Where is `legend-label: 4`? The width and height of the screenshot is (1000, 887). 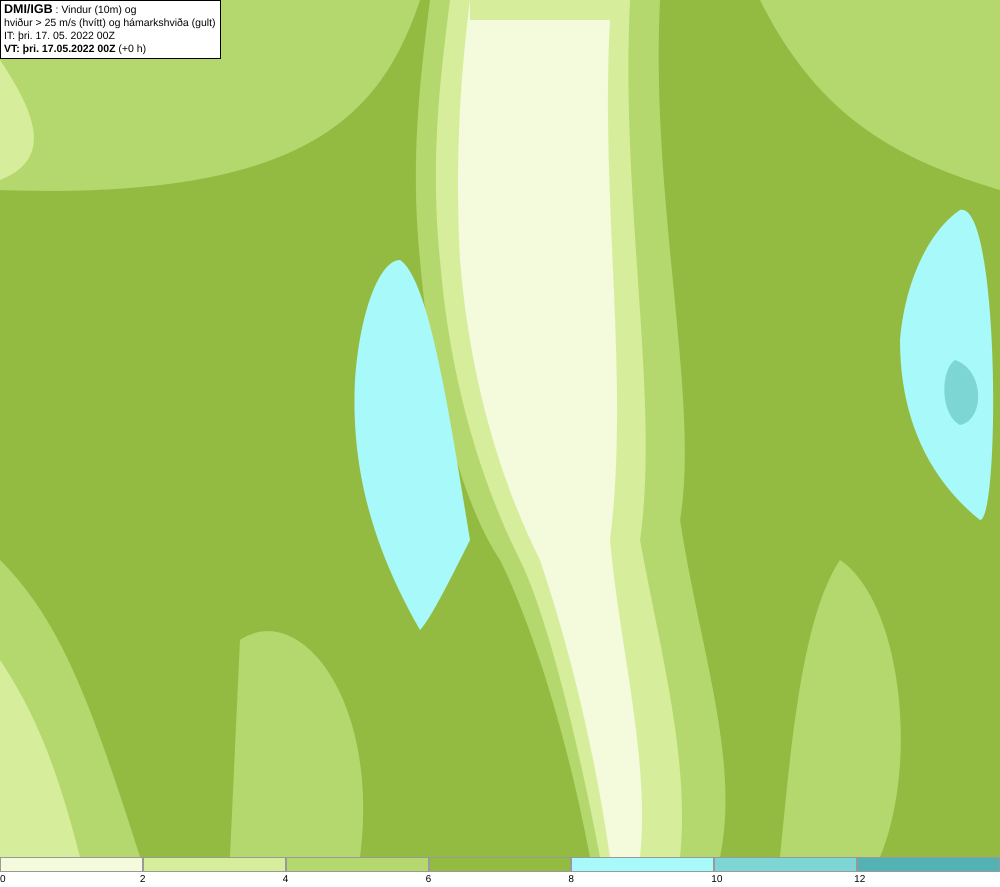
legend-label: 4 is located at coordinates (285, 880).